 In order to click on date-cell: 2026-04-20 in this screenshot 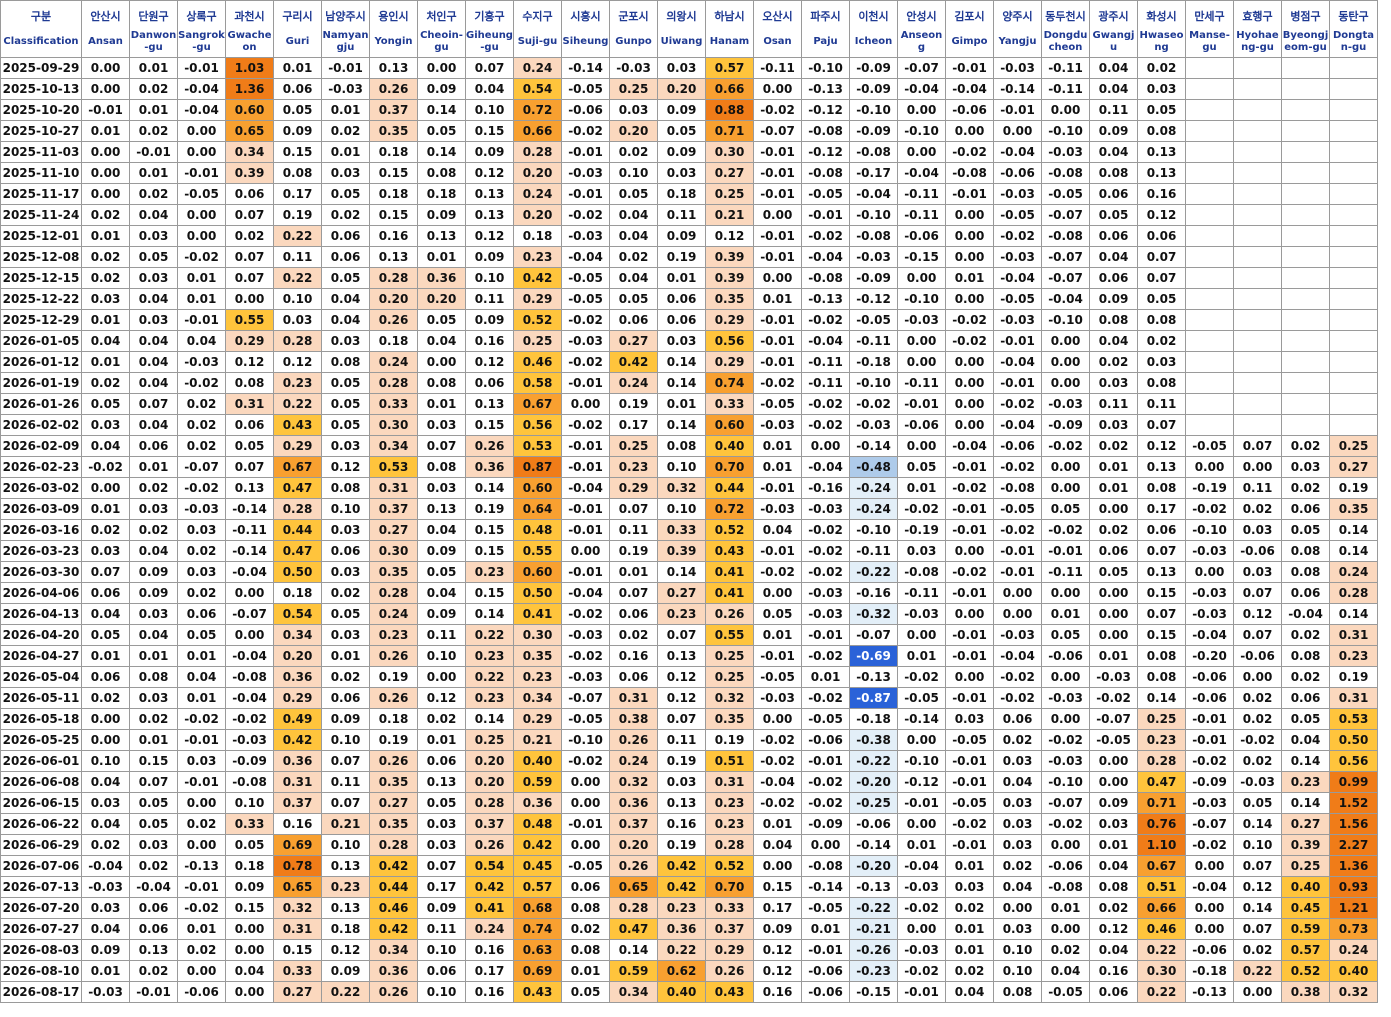, I will do `click(41, 635)`.